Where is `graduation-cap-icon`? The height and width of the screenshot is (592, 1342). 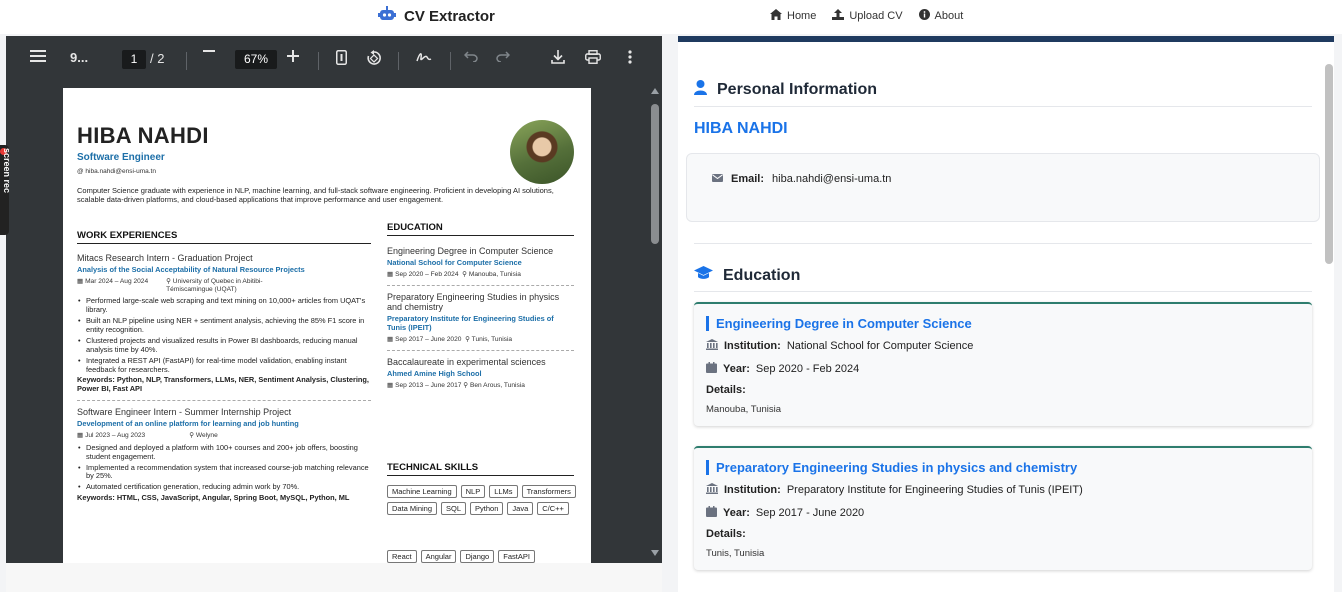 graduation-cap-icon is located at coordinates (703, 275).